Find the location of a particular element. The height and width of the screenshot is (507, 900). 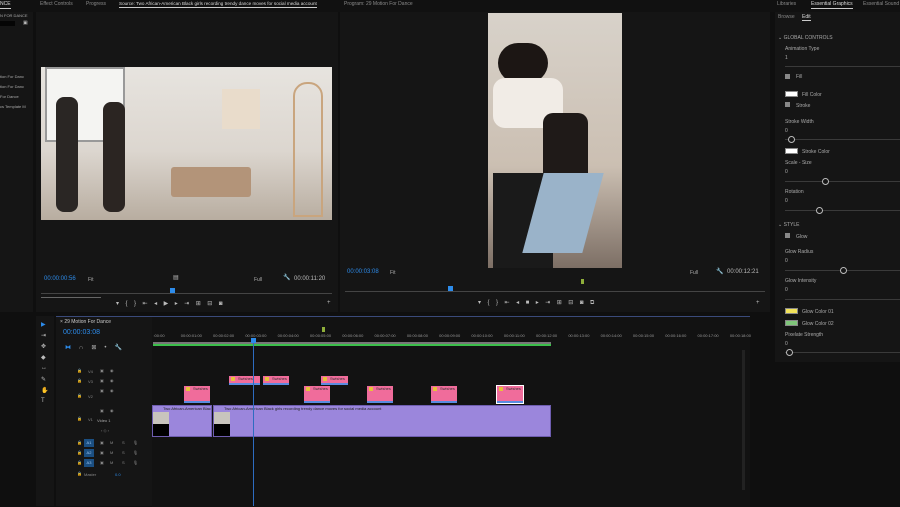

graphic-clip-selected: Swishes is located at coordinates (510, 394).